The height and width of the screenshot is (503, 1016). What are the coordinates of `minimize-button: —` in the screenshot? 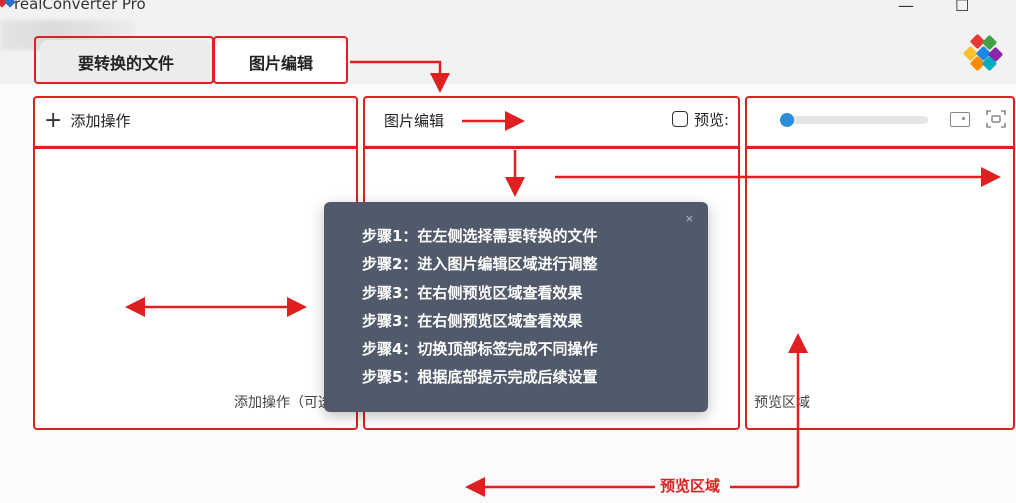 It's located at (906, 7).